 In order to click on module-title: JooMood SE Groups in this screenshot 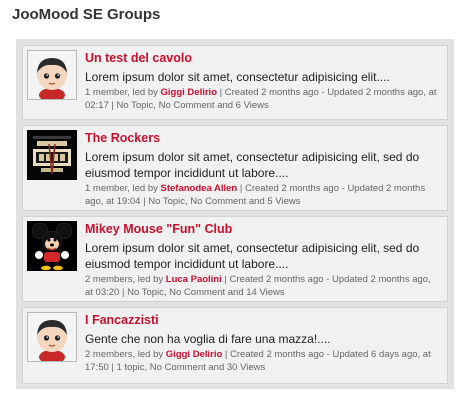, I will do `click(86, 14)`.